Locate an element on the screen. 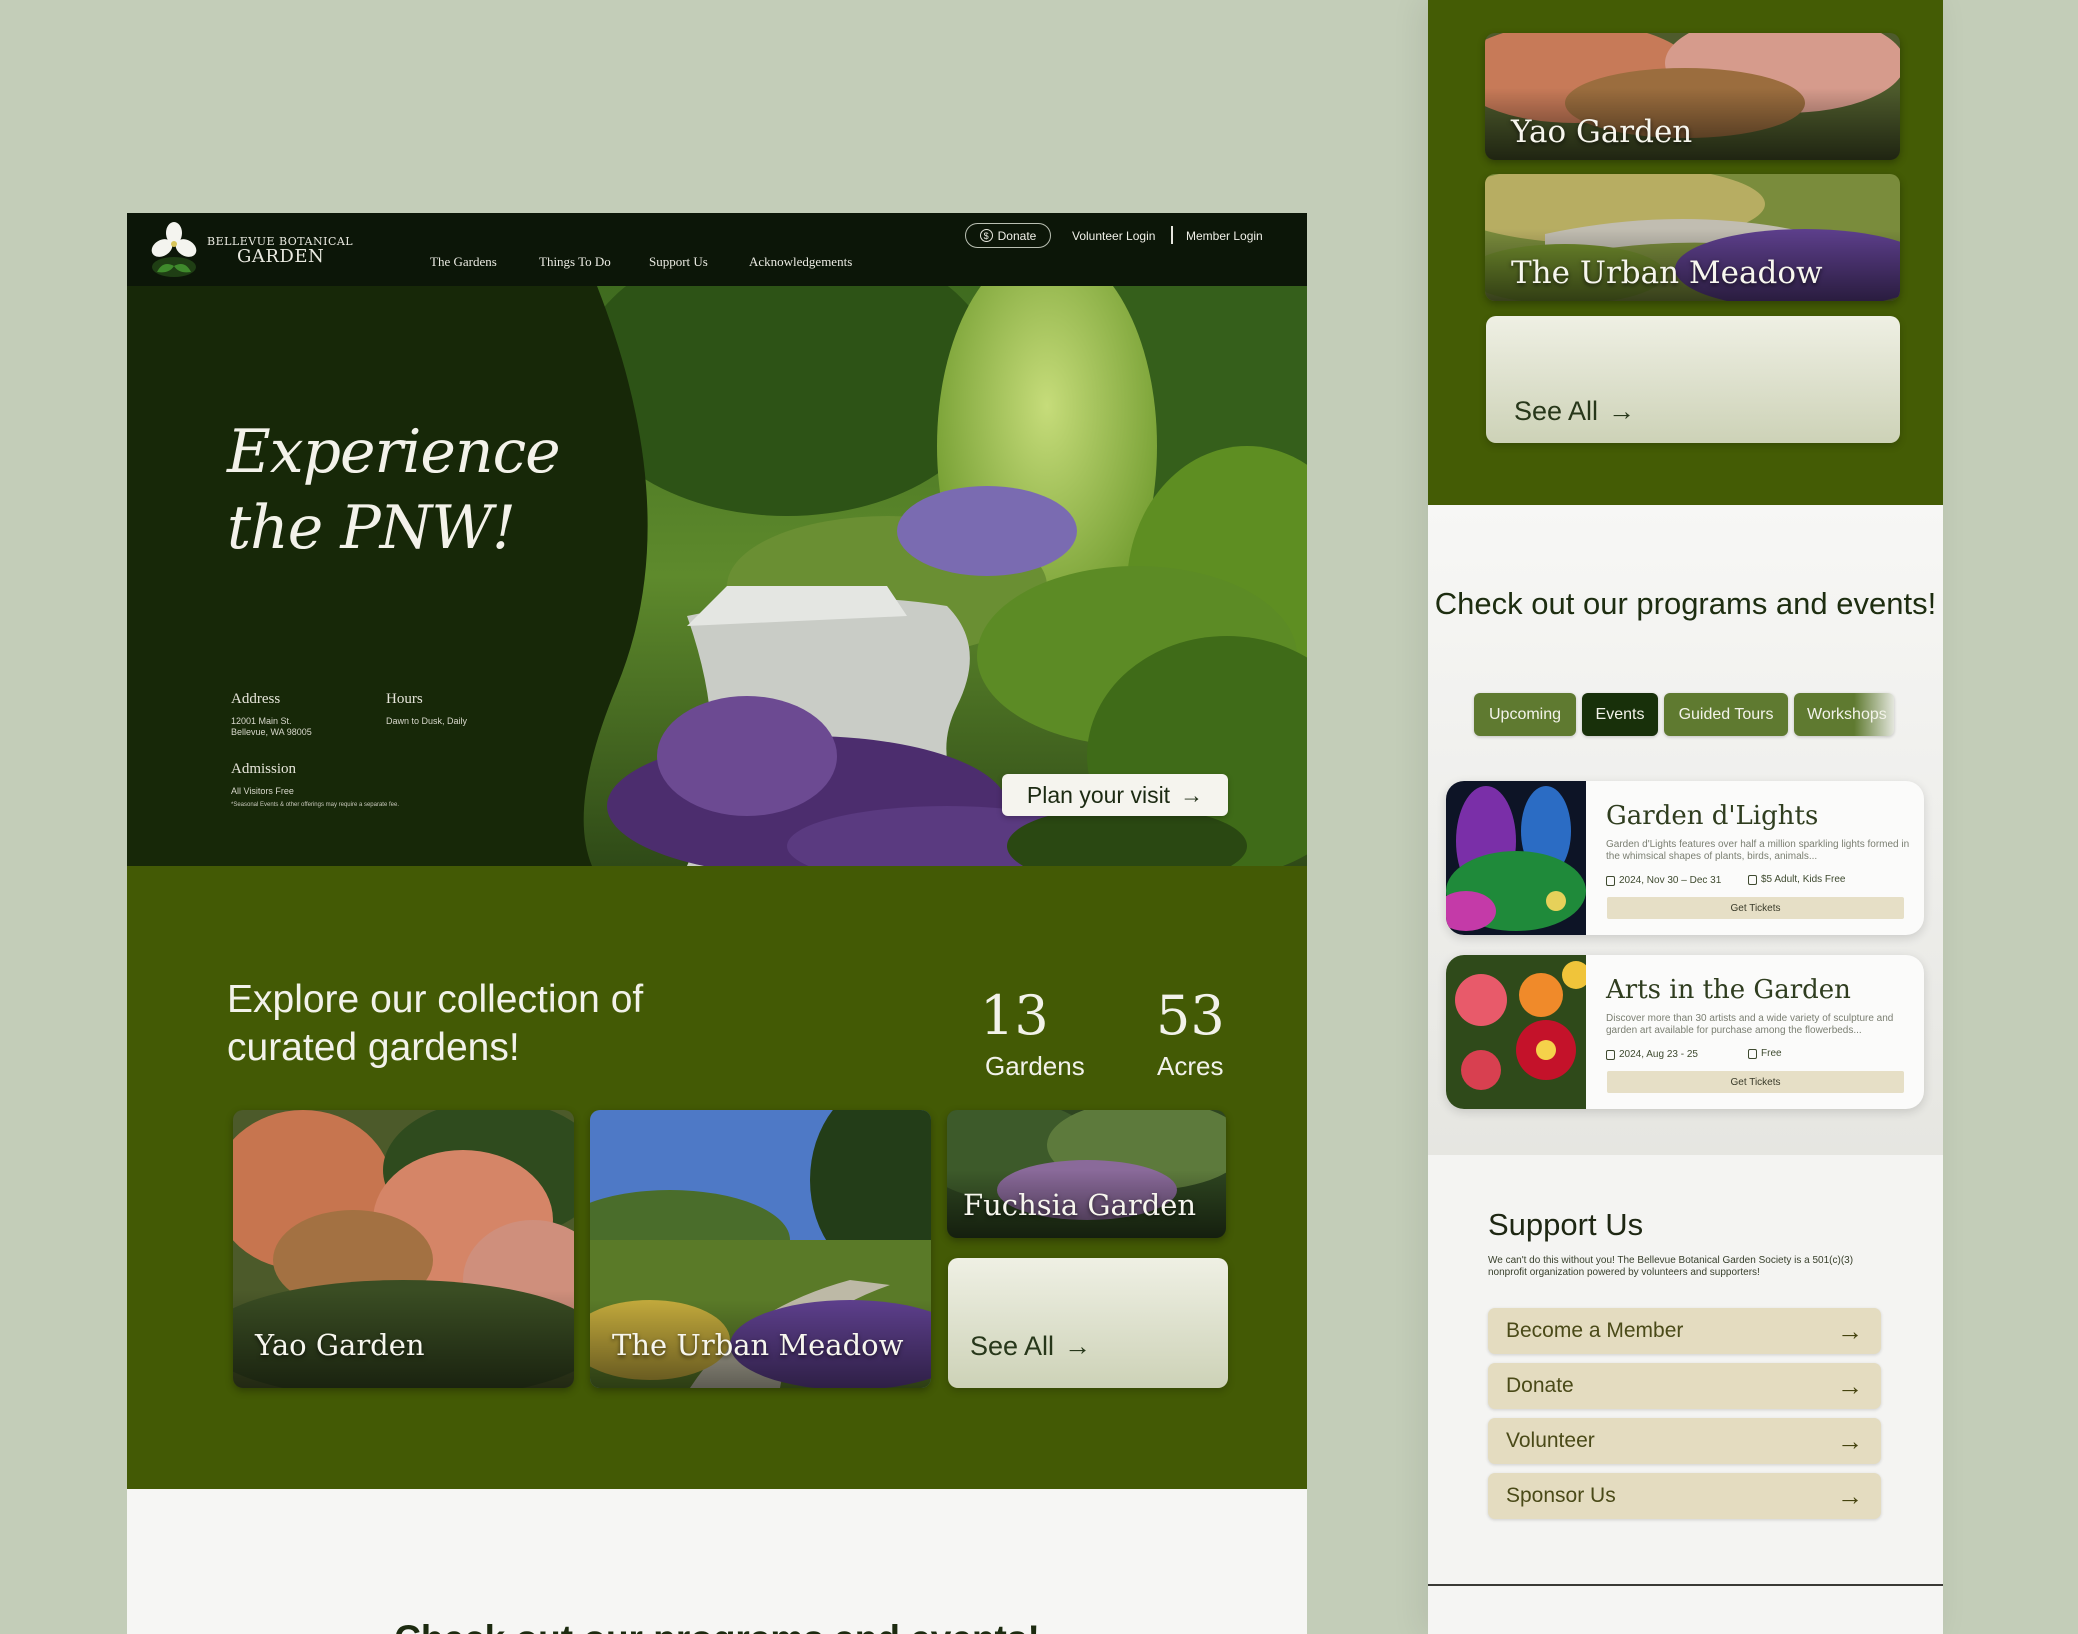 Image resolution: width=2078 pixels, height=1634 pixels. mobile-card-title: The Urban Meadow is located at coordinates (1667, 273).